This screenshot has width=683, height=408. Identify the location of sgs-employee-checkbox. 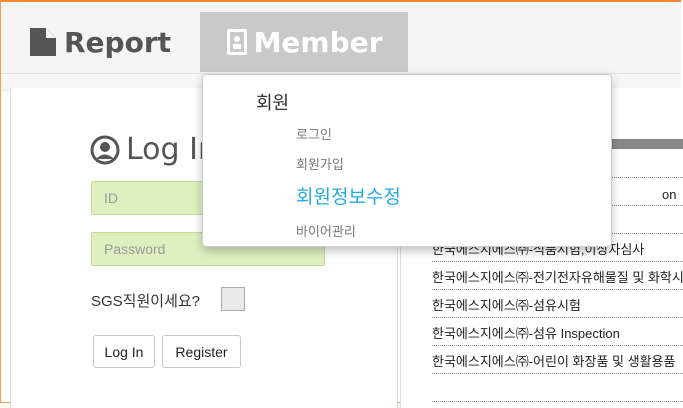
(233, 299).